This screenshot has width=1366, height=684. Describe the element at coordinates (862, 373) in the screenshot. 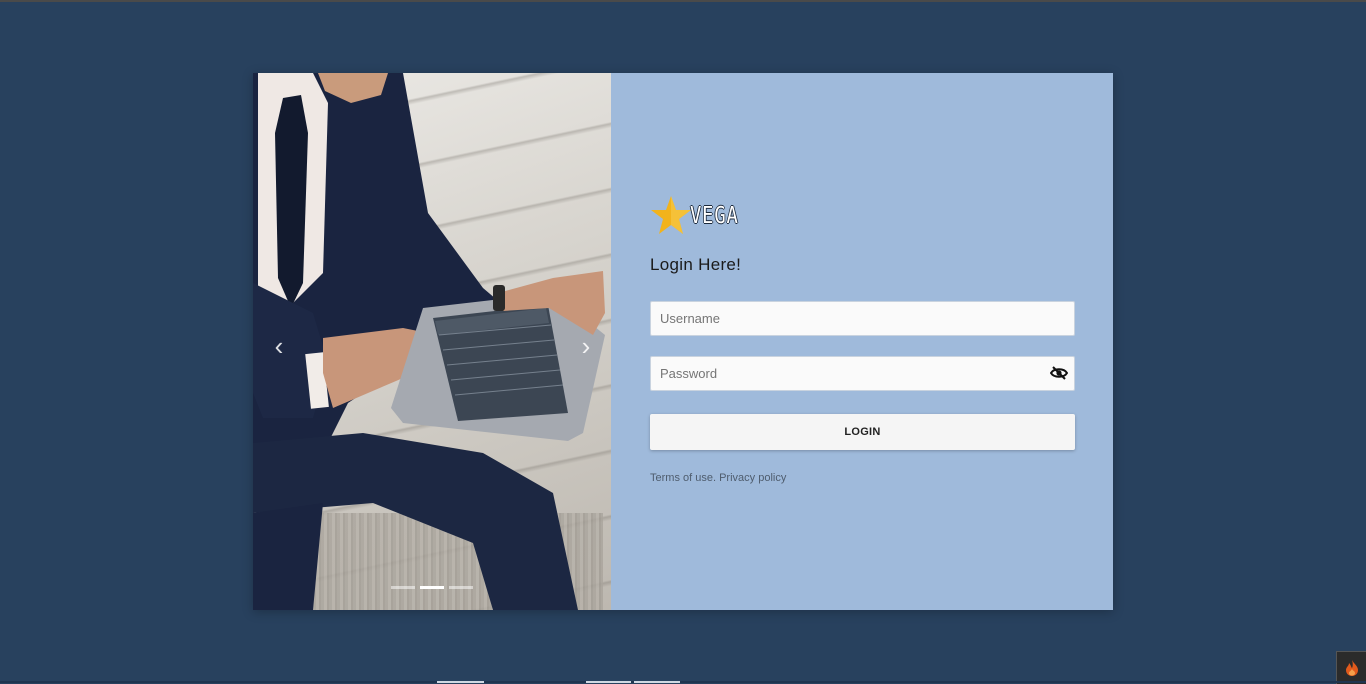

I see `password-input` at that location.